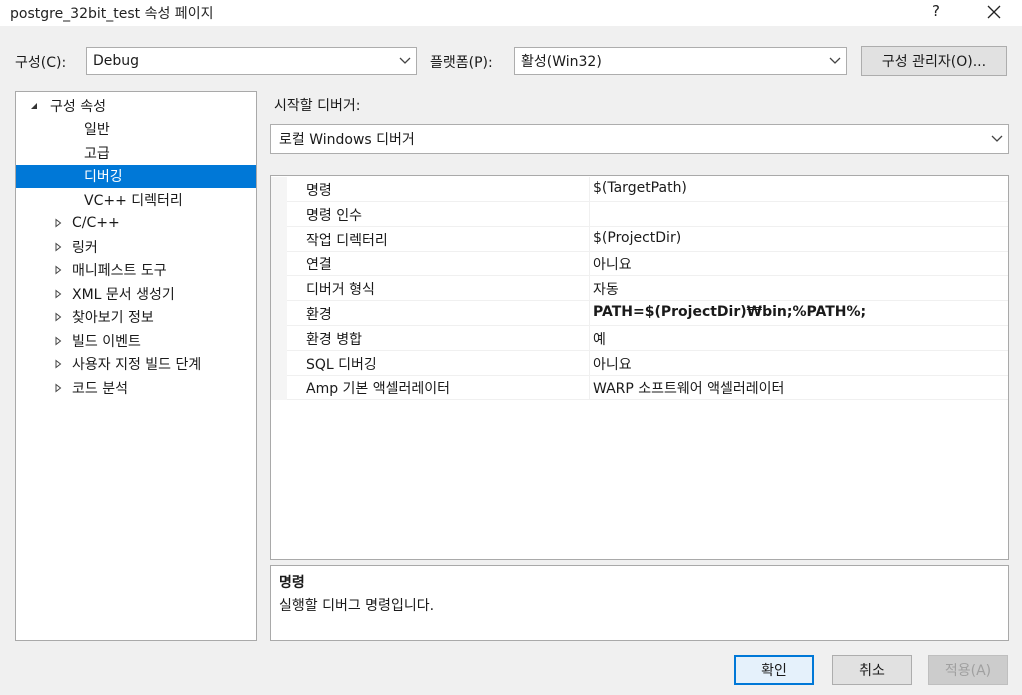 The height and width of the screenshot is (695, 1022). What do you see at coordinates (872, 670) in the screenshot?
I see `cancel-button: 취소` at bounding box center [872, 670].